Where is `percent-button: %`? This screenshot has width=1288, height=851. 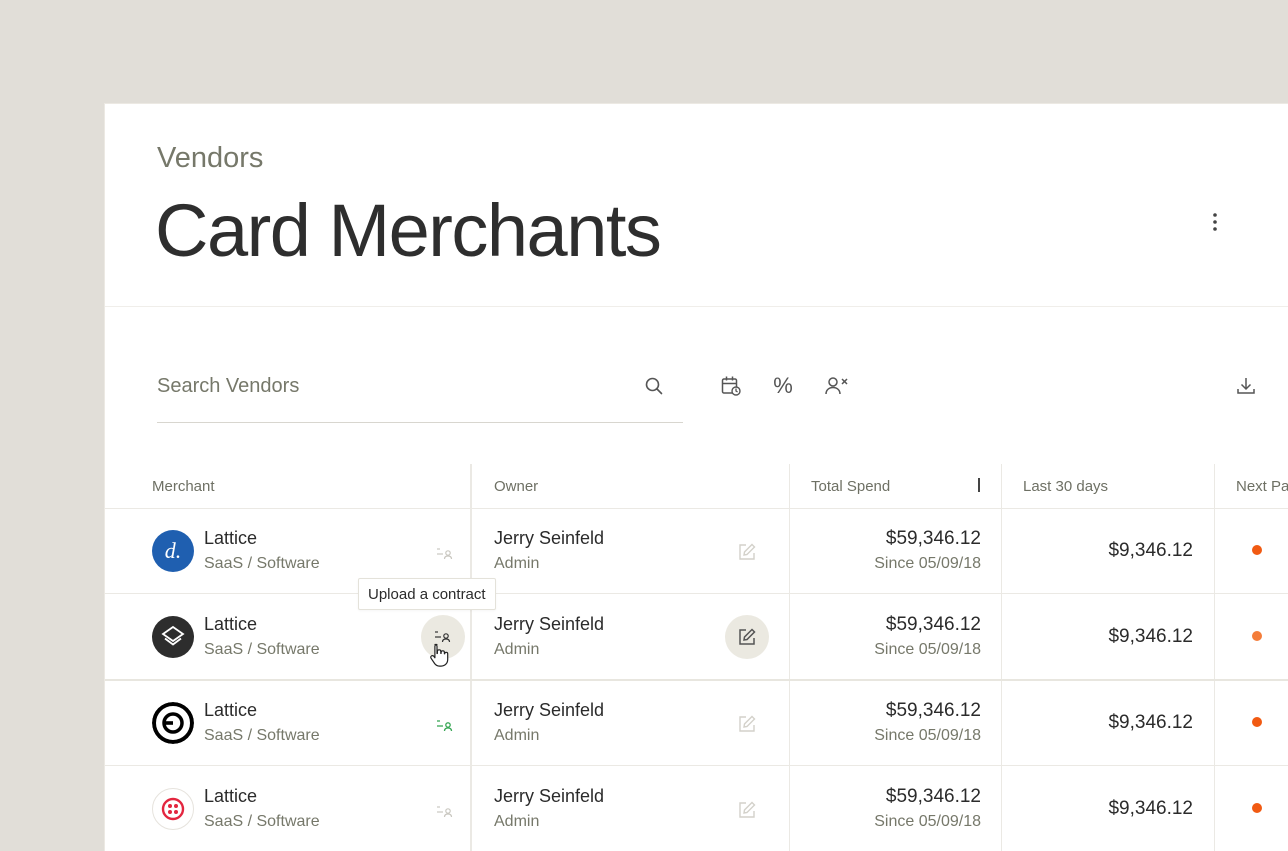 percent-button: % is located at coordinates (783, 386).